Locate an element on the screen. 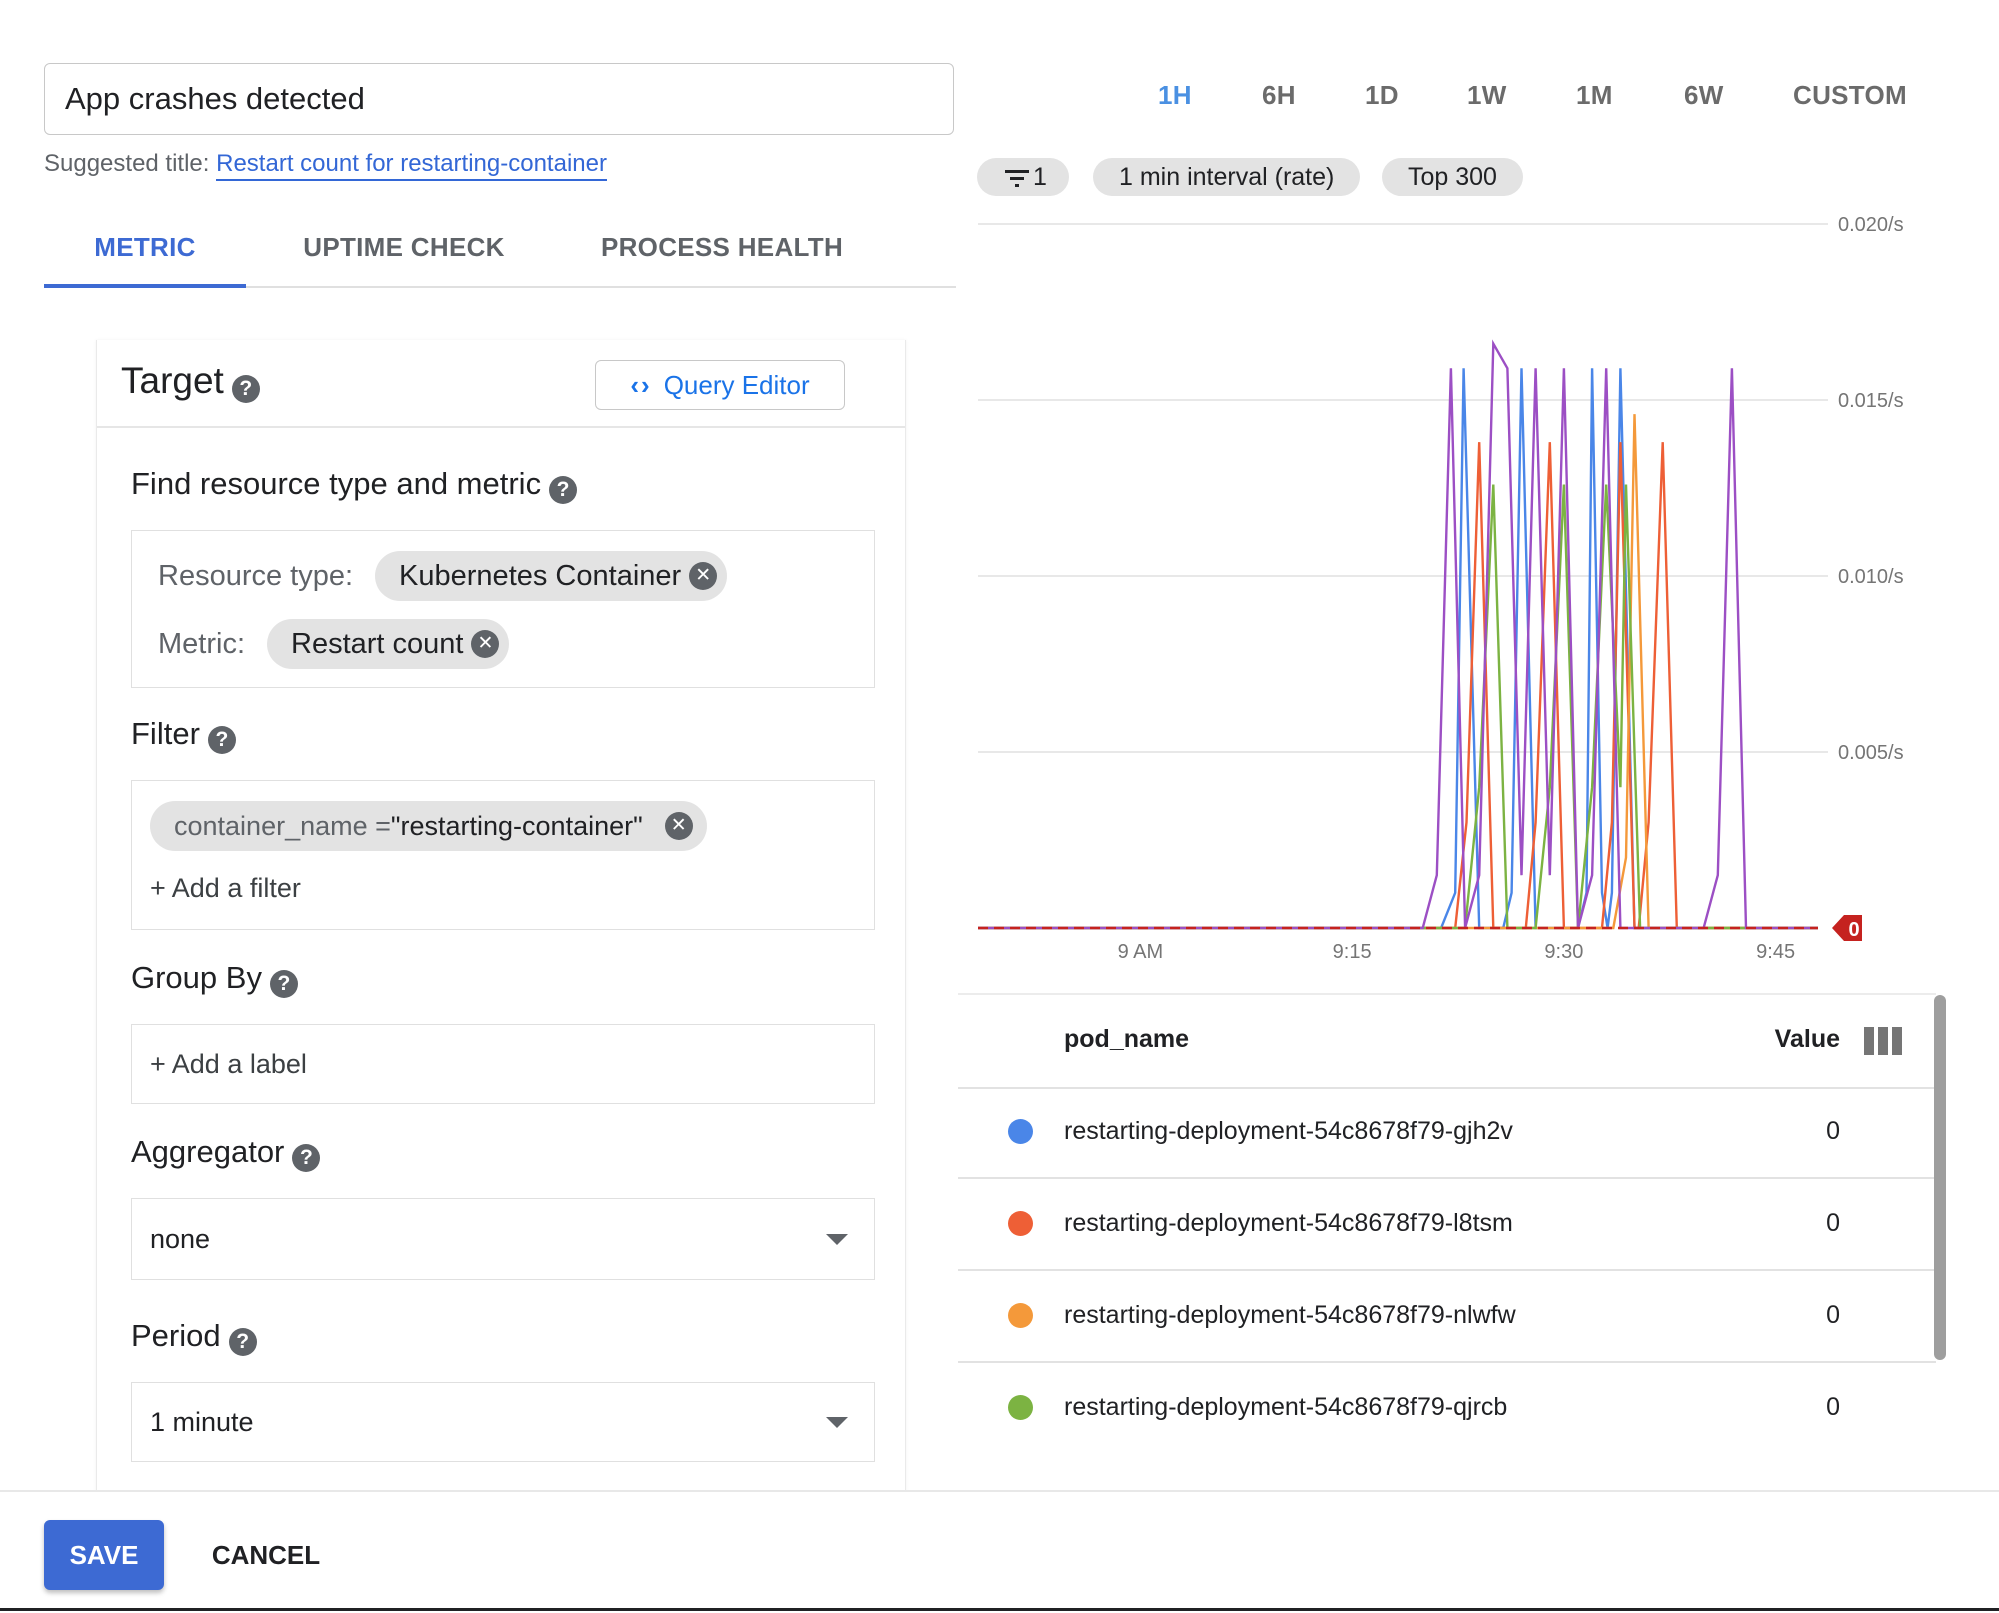  range-1m: 1M is located at coordinates (1594, 95).